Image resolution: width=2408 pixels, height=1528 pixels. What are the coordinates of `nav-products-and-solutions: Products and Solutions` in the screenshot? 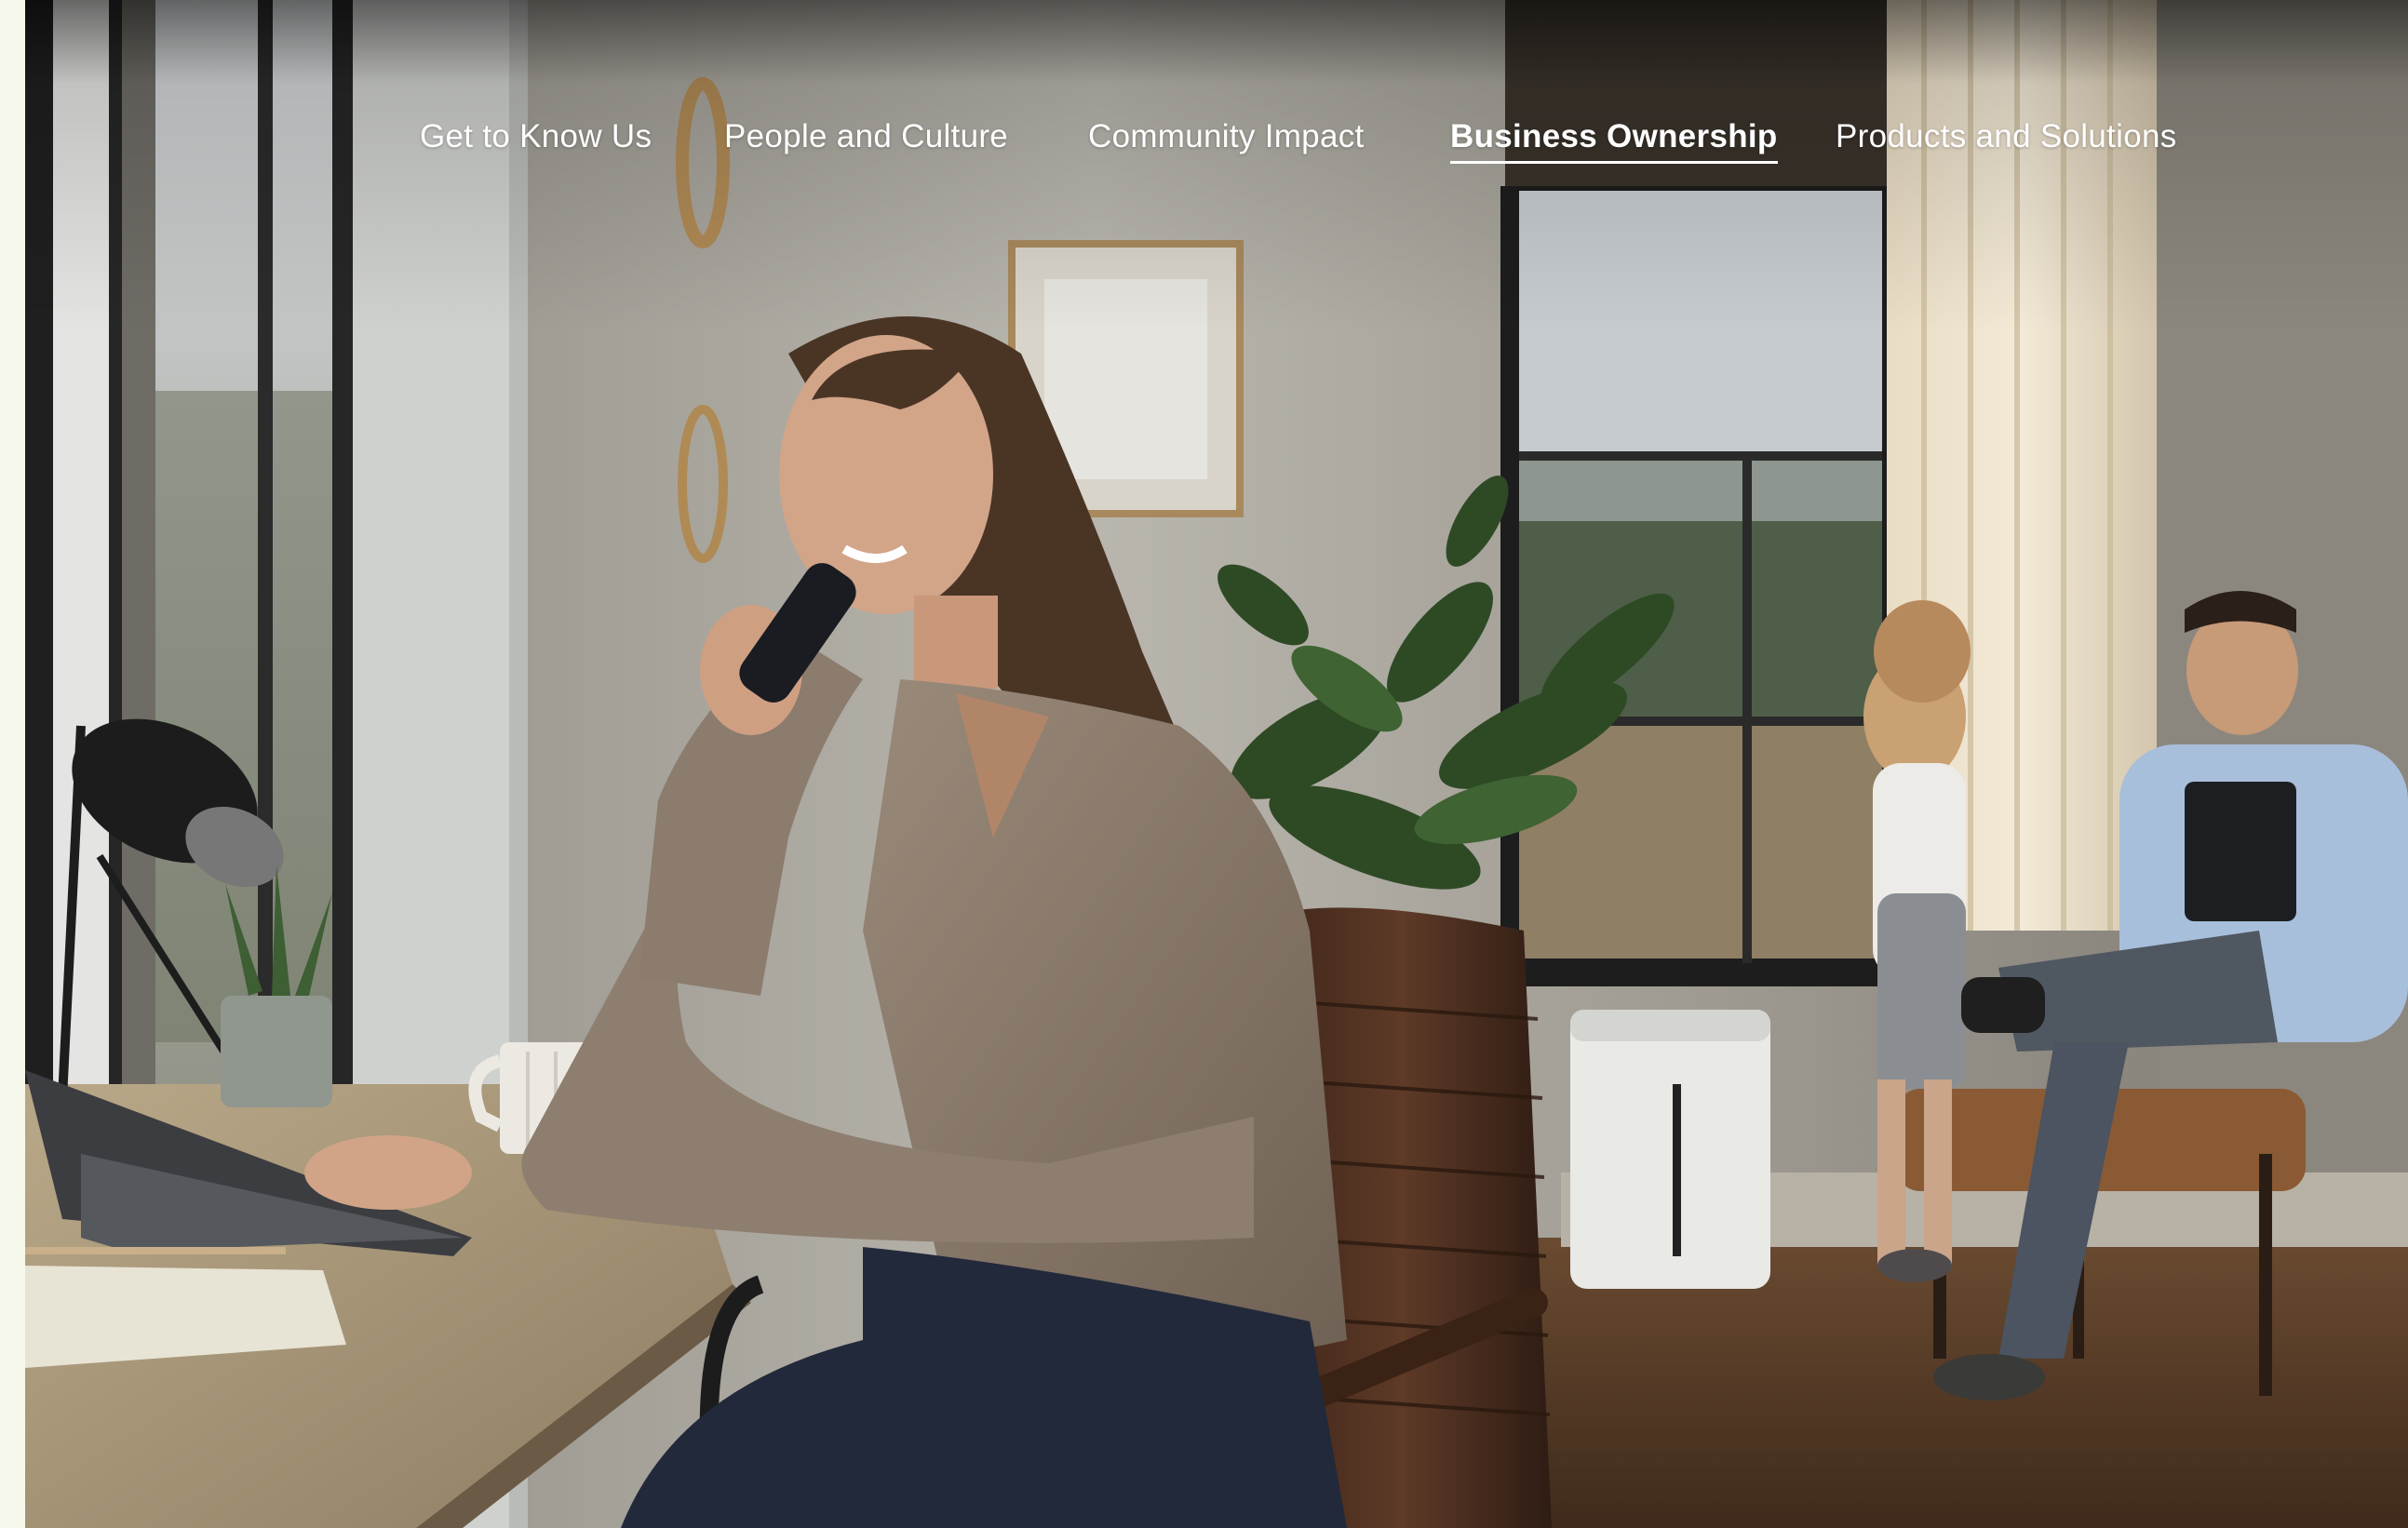 It's located at (2007, 137).